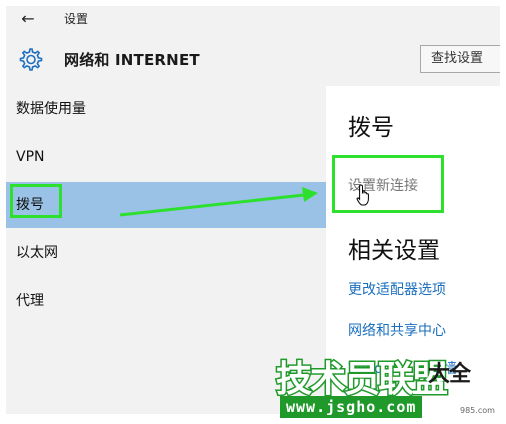 The image size is (506, 424). I want to click on watermark-side-text: 大全, so click(449, 374).